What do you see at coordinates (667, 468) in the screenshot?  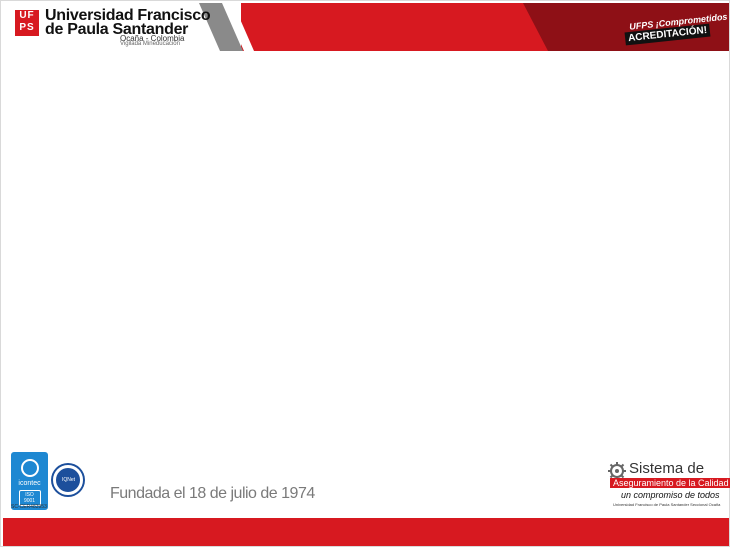 I see `quality-system-title: Sistema de` at bounding box center [667, 468].